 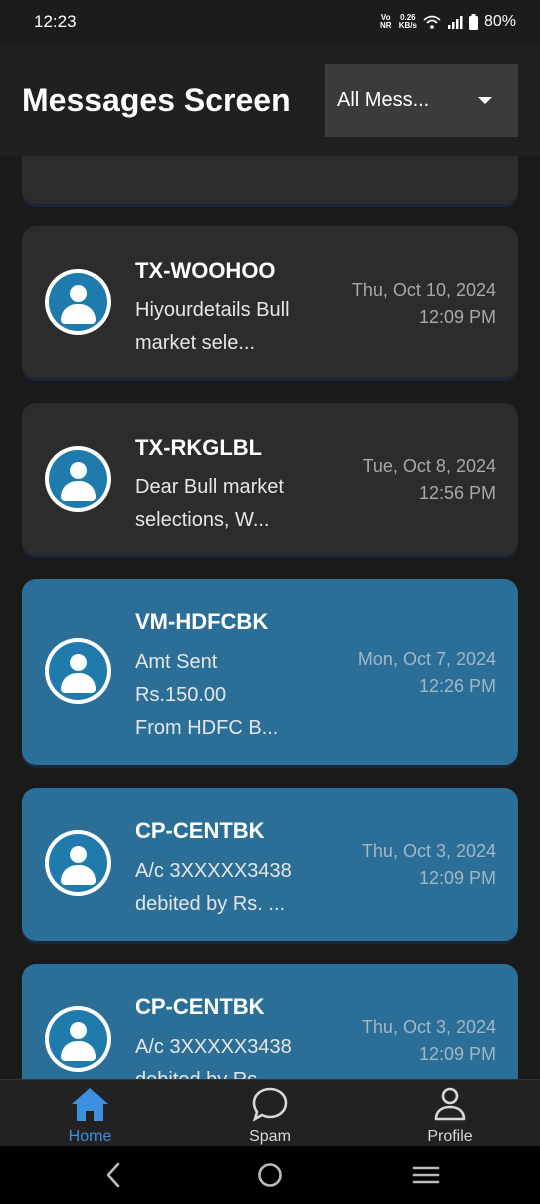 I want to click on recents-icon, so click(x=426, y=1175).